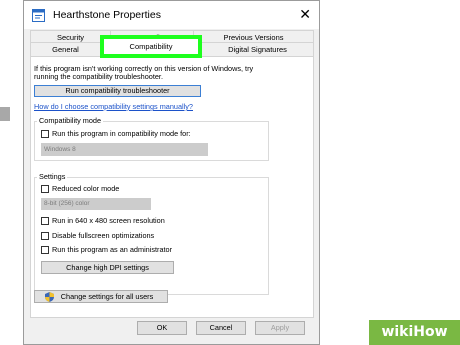  Describe the element at coordinates (38, 15) in the screenshot. I see `app-icon` at that location.